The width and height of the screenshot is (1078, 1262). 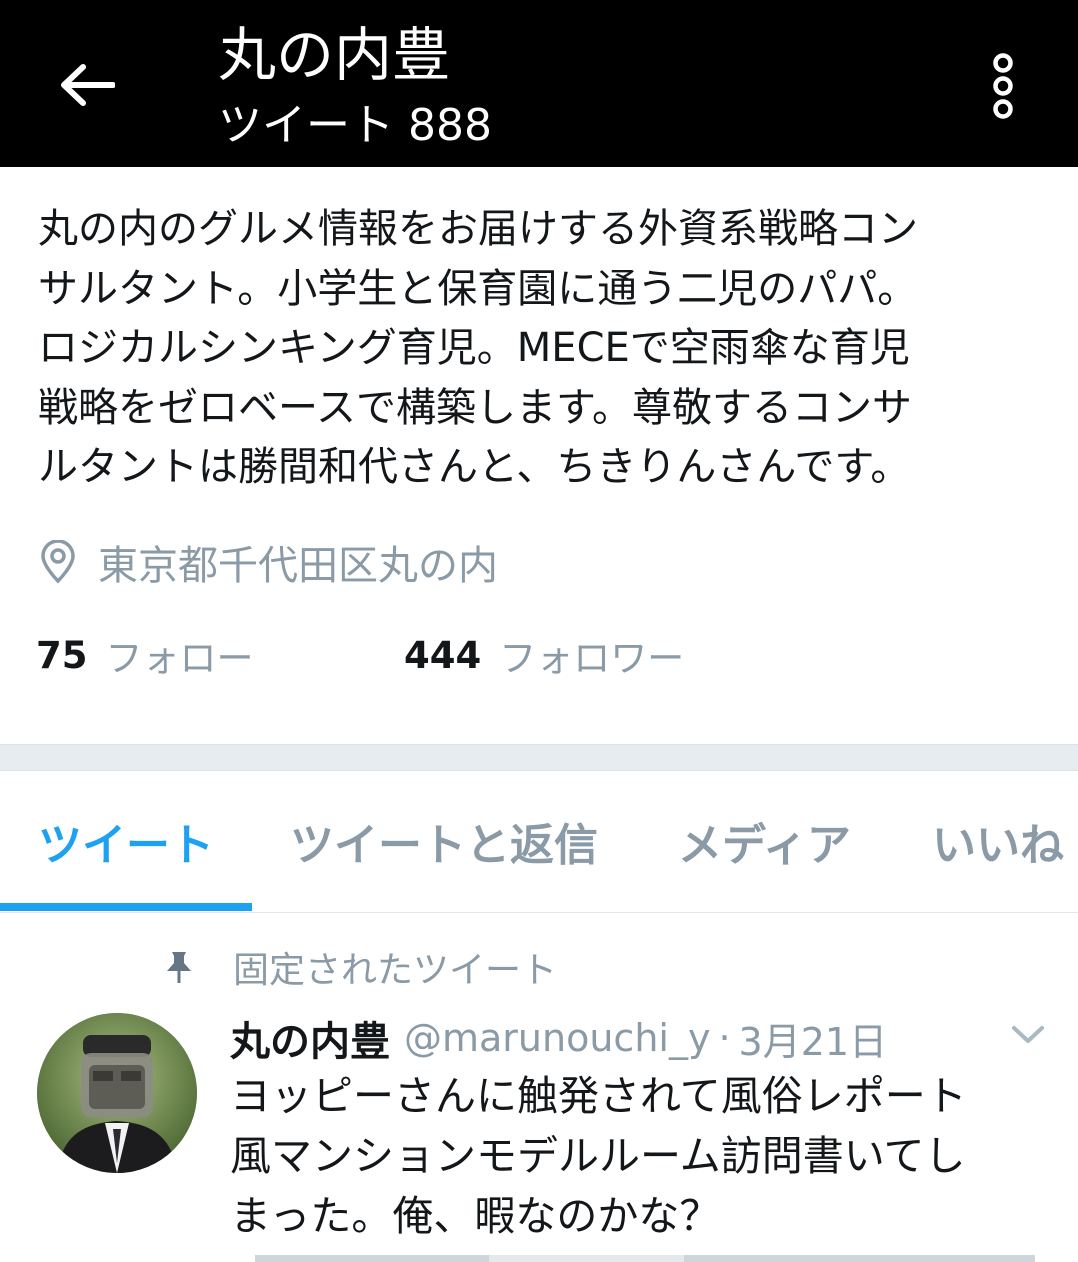 I want to click on followers-count: 444, so click(x=443, y=655).